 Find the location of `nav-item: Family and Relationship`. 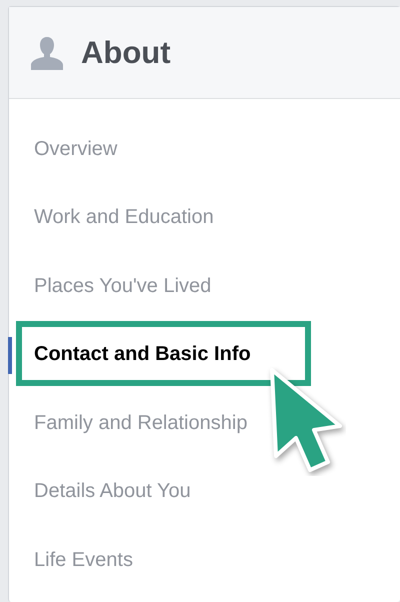

nav-item: Family and Relationship is located at coordinates (141, 423).